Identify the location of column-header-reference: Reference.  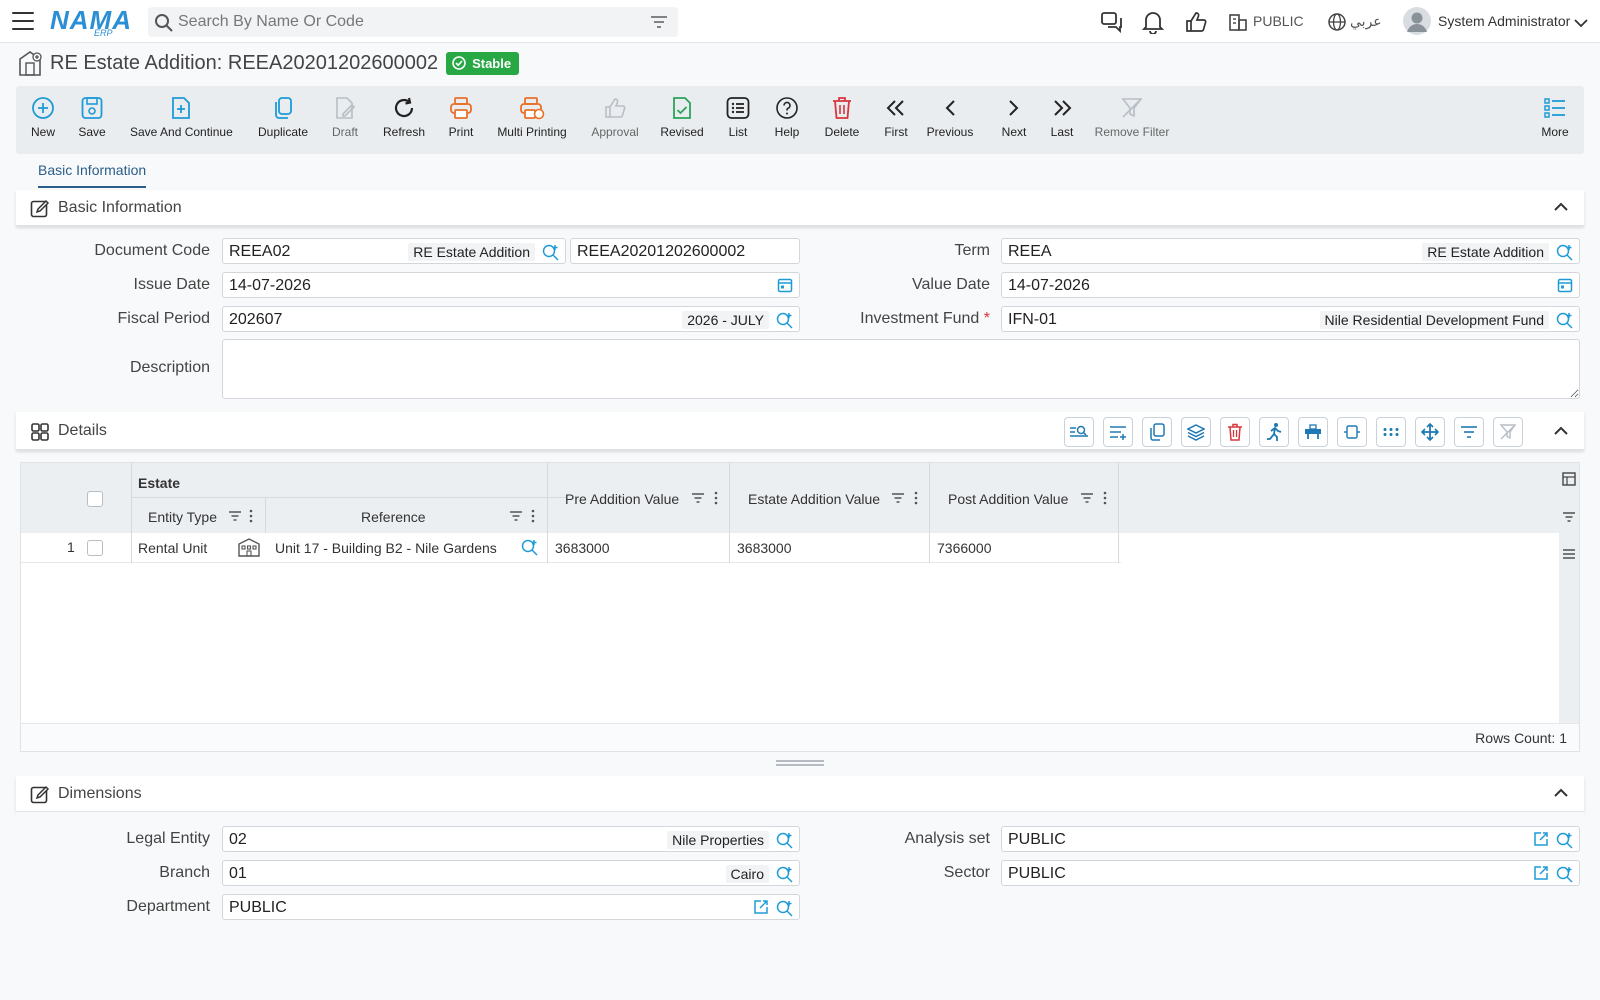
(393, 517).